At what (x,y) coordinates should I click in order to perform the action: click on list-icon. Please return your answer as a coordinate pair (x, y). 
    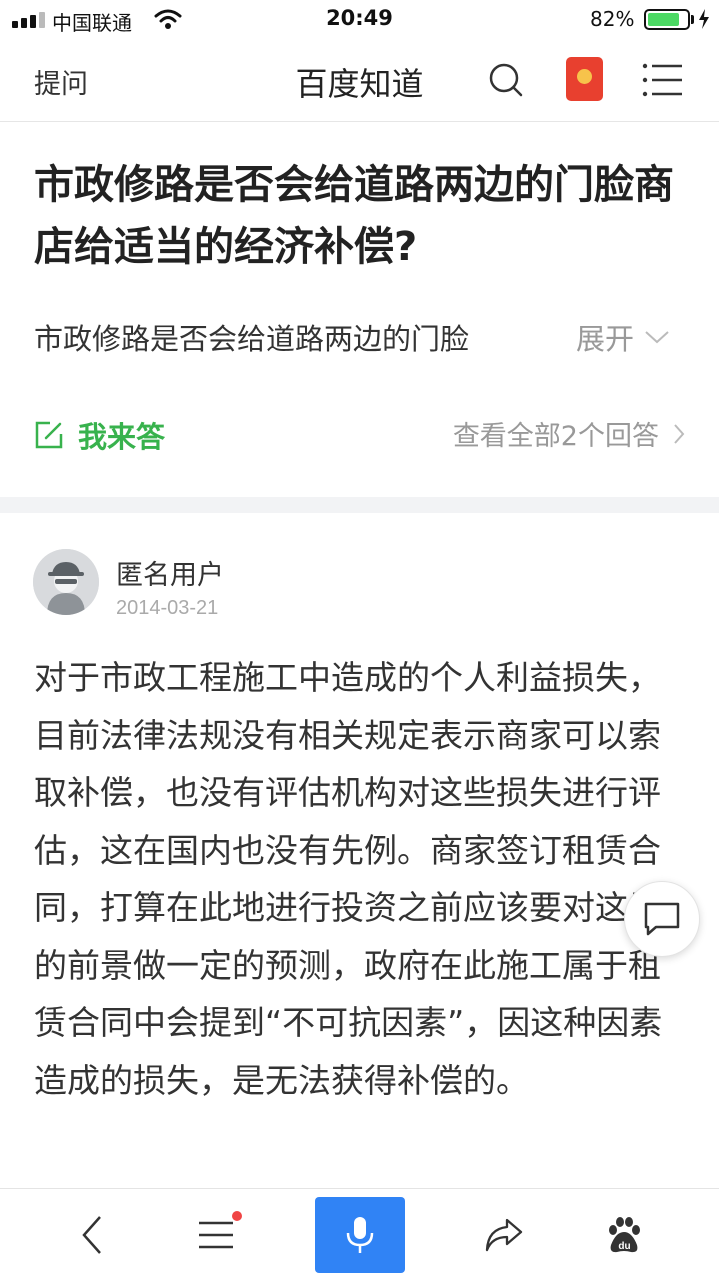
    Looking at the image, I should click on (216, 1235).